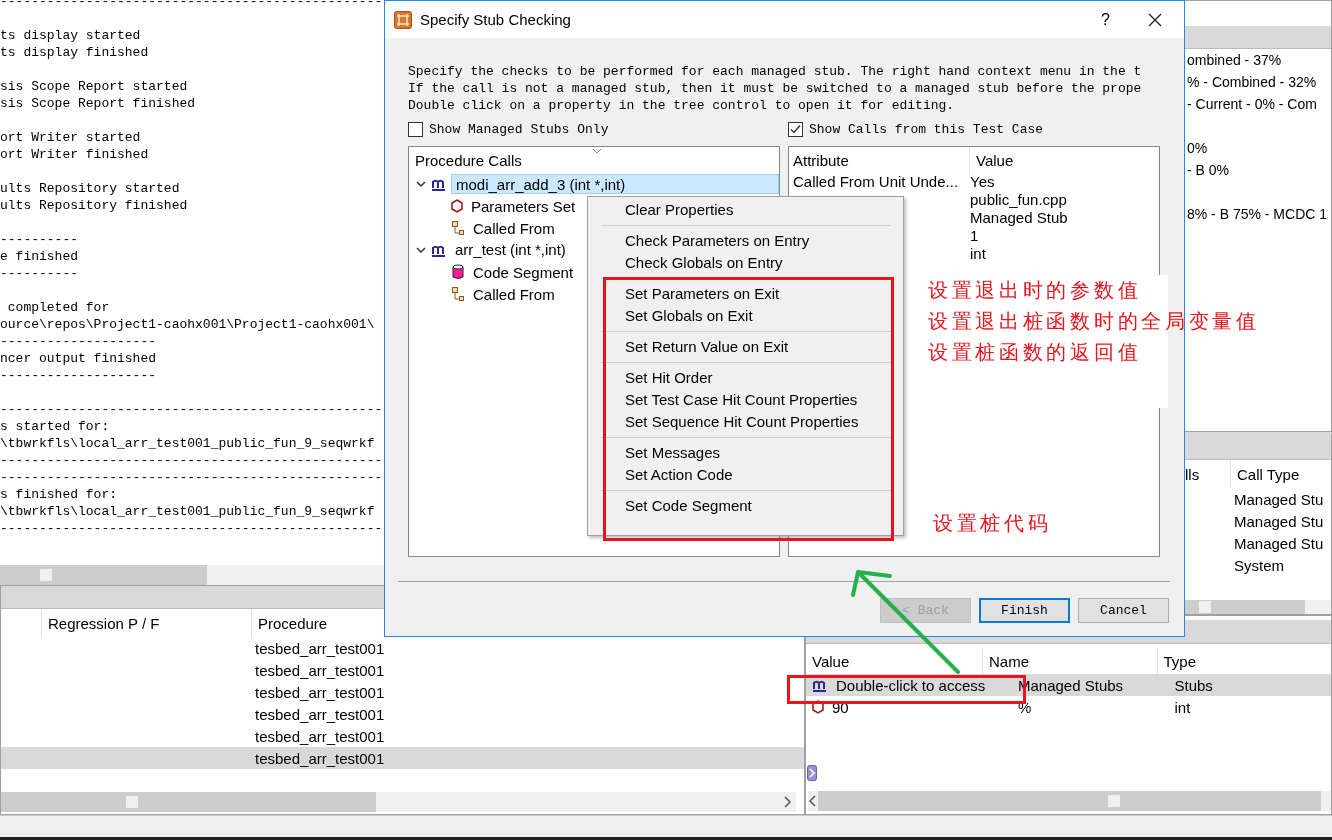  Describe the element at coordinates (74, 52) in the screenshot. I see `log-line: ts display finished` at that location.